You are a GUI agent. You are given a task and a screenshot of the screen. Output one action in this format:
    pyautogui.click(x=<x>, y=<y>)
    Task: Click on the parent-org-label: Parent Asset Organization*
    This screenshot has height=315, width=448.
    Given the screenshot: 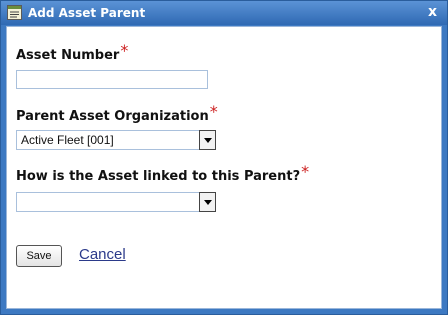 What is the action you would take?
    pyautogui.click(x=117, y=114)
    